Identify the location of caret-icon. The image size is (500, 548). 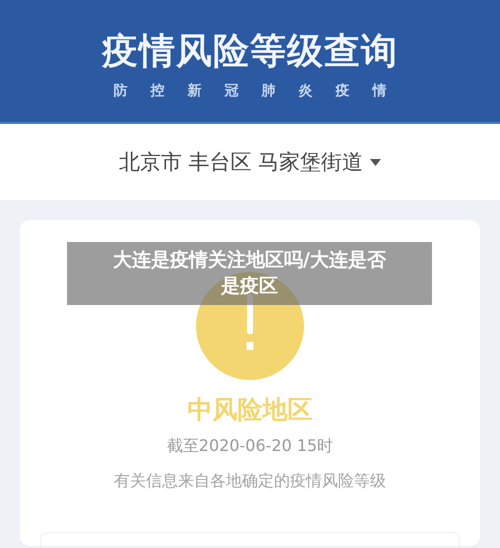
(376, 162).